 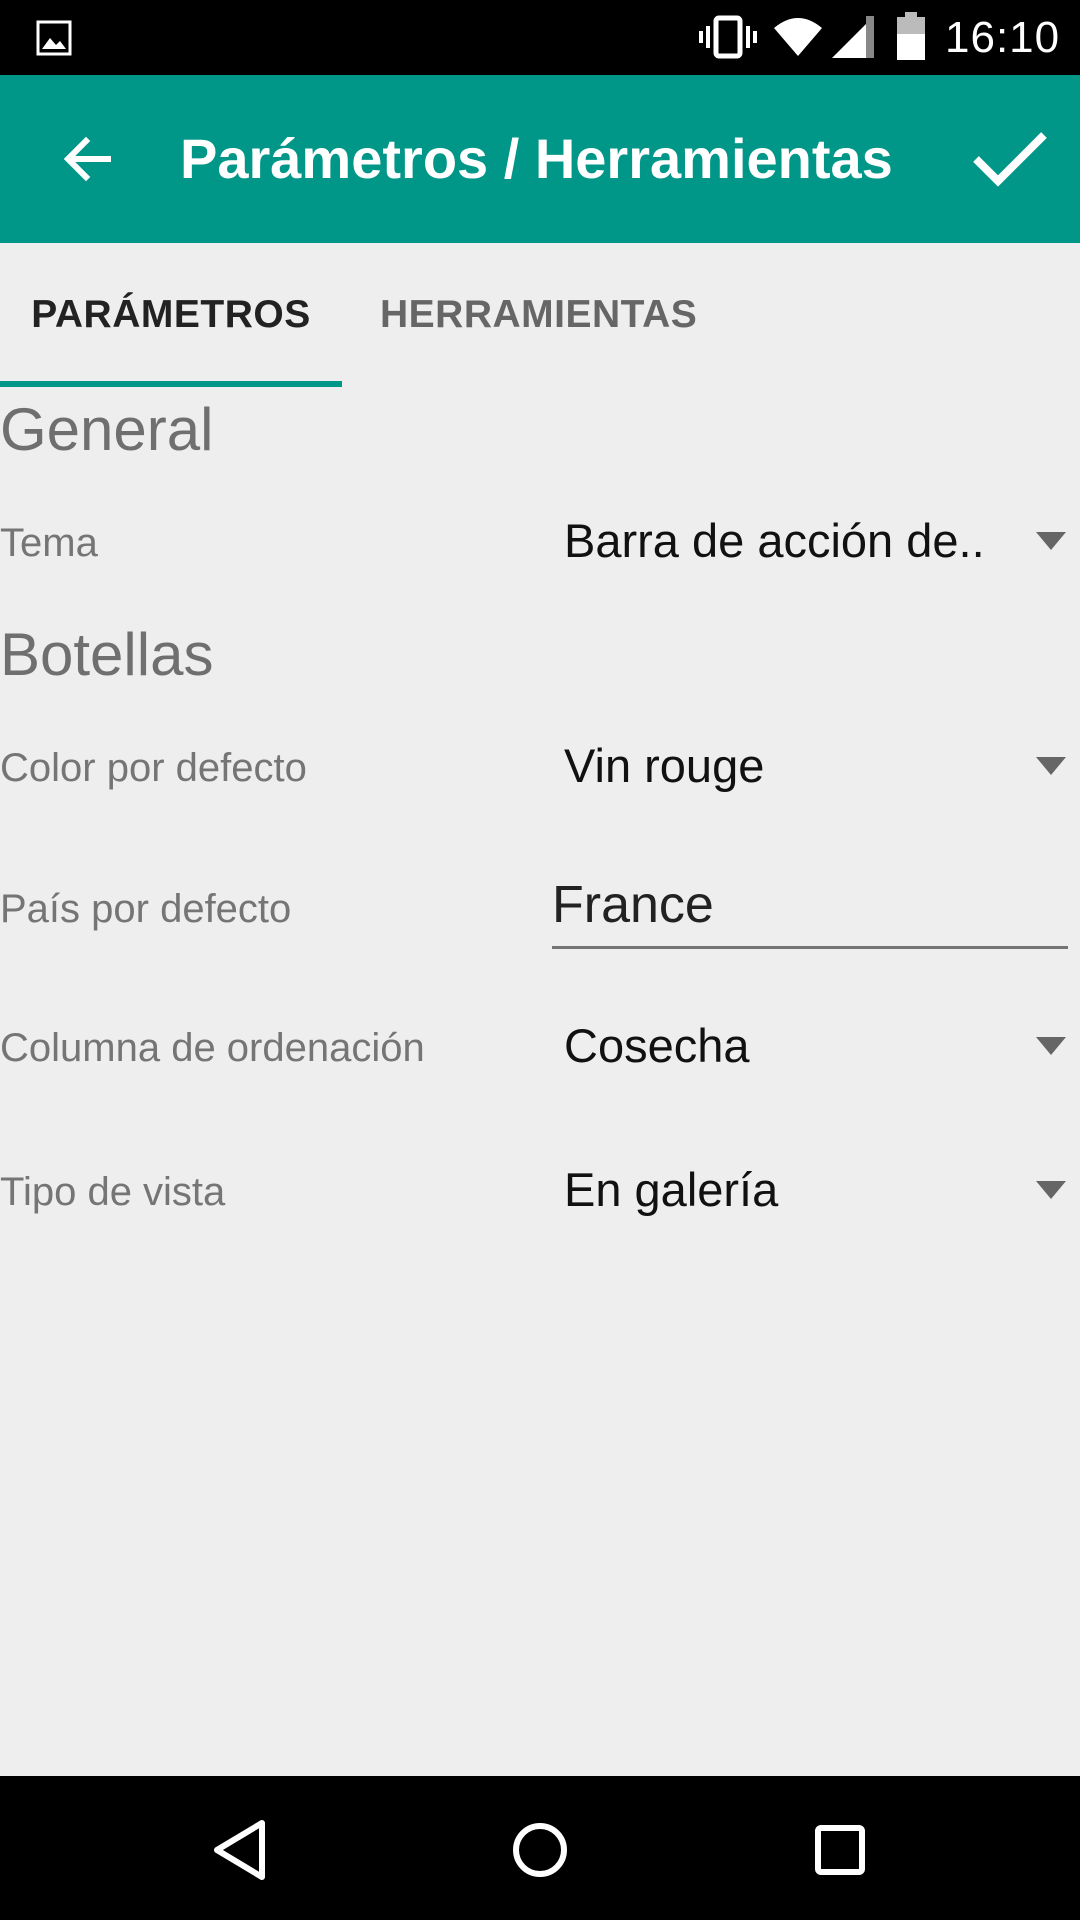 I want to click on app-bar: Parámetros / Herramientas, so click(x=540, y=159).